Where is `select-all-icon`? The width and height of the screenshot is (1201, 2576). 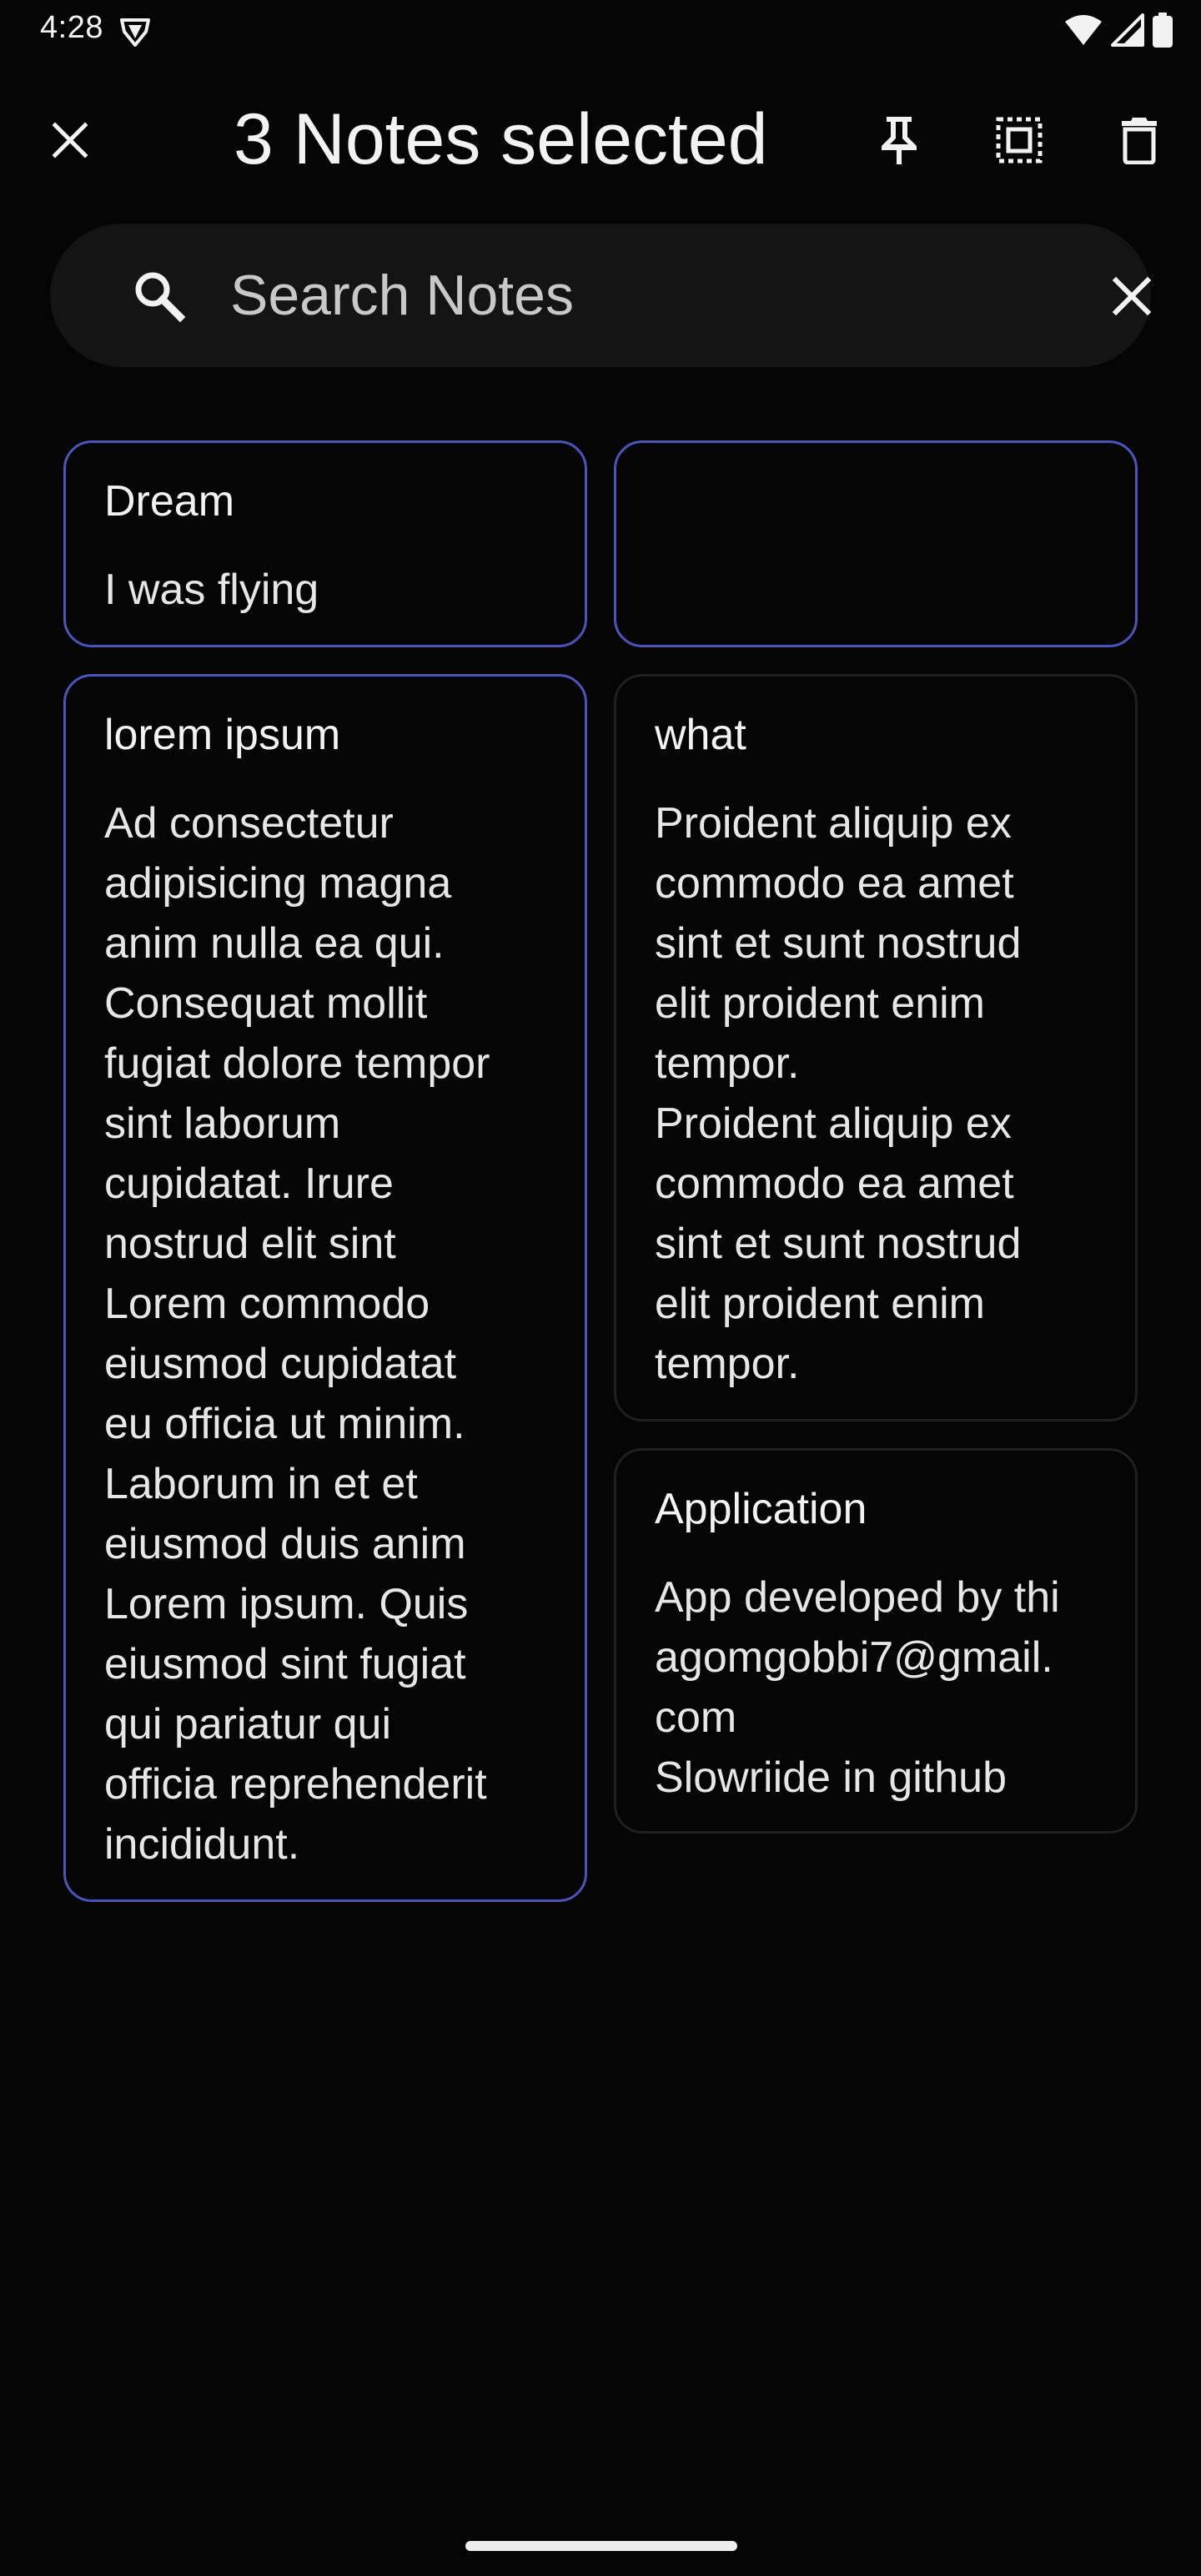
select-all-icon is located at coordinates (1020, 140).